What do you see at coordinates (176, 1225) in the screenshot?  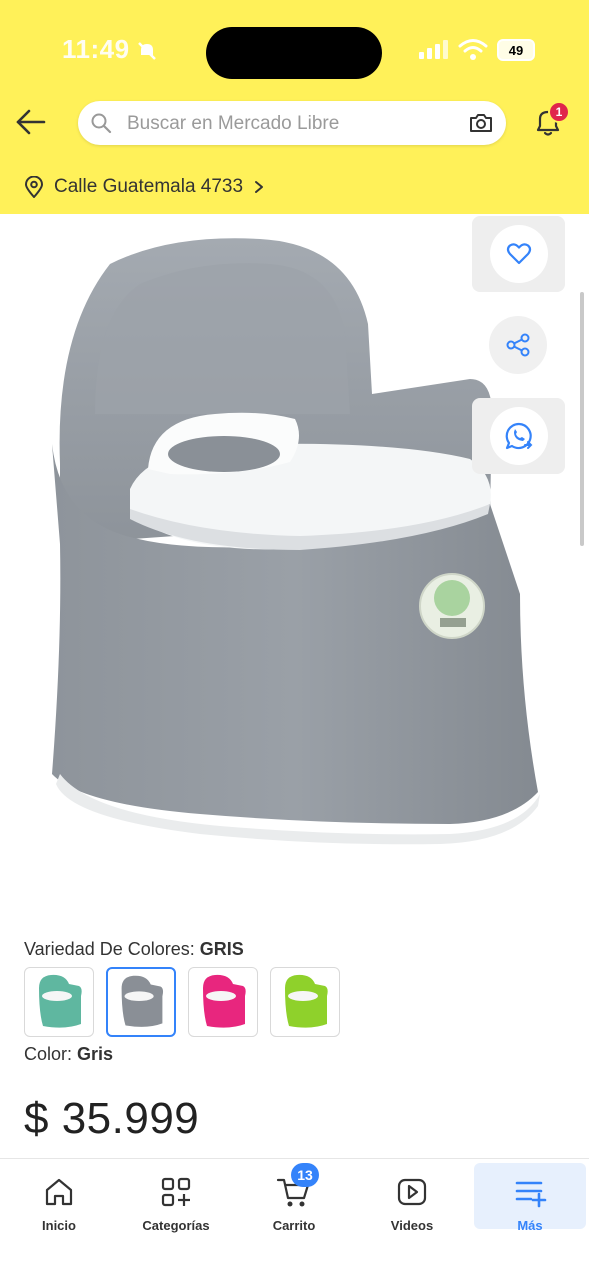 I see `nav-label-categorias: Categorías` at bounding box center [176, 1225].